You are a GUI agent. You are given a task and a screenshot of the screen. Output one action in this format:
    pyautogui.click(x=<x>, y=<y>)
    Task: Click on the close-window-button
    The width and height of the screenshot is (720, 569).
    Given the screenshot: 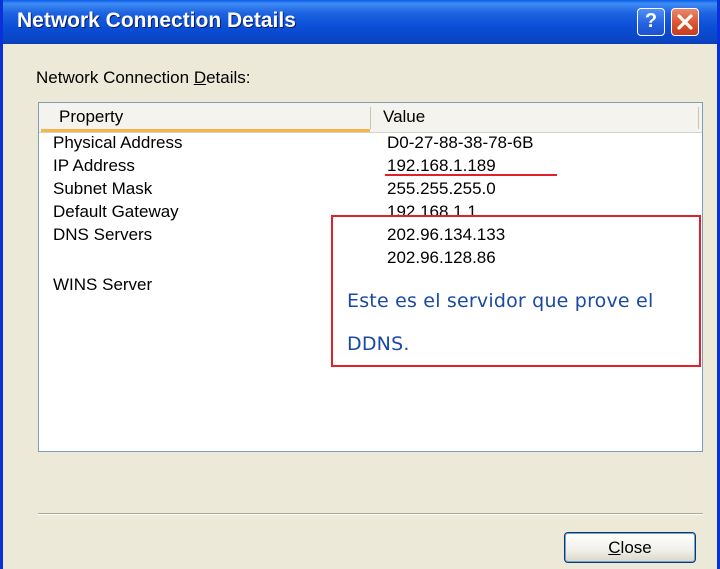 What is the action you would take?
    pyautogui.click(x=685, y=22)
    